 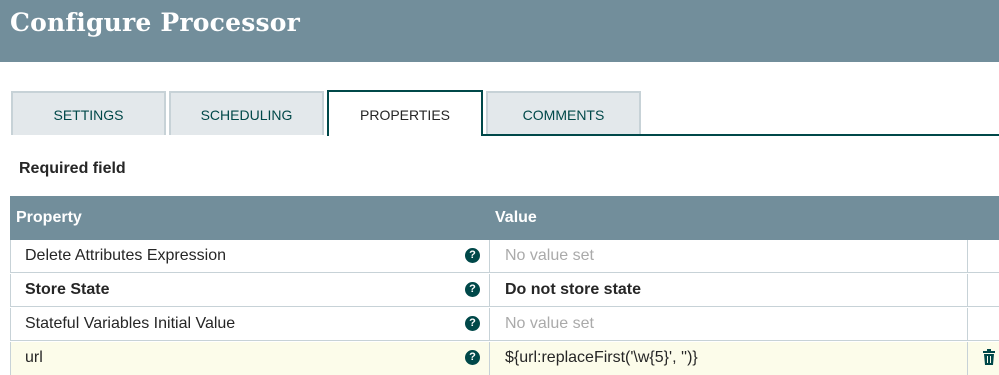 What do you see at coordinates (563, 113) in the screenshot?
I see `tab-comments: COMMENTS` at bounding box center [563, 113].